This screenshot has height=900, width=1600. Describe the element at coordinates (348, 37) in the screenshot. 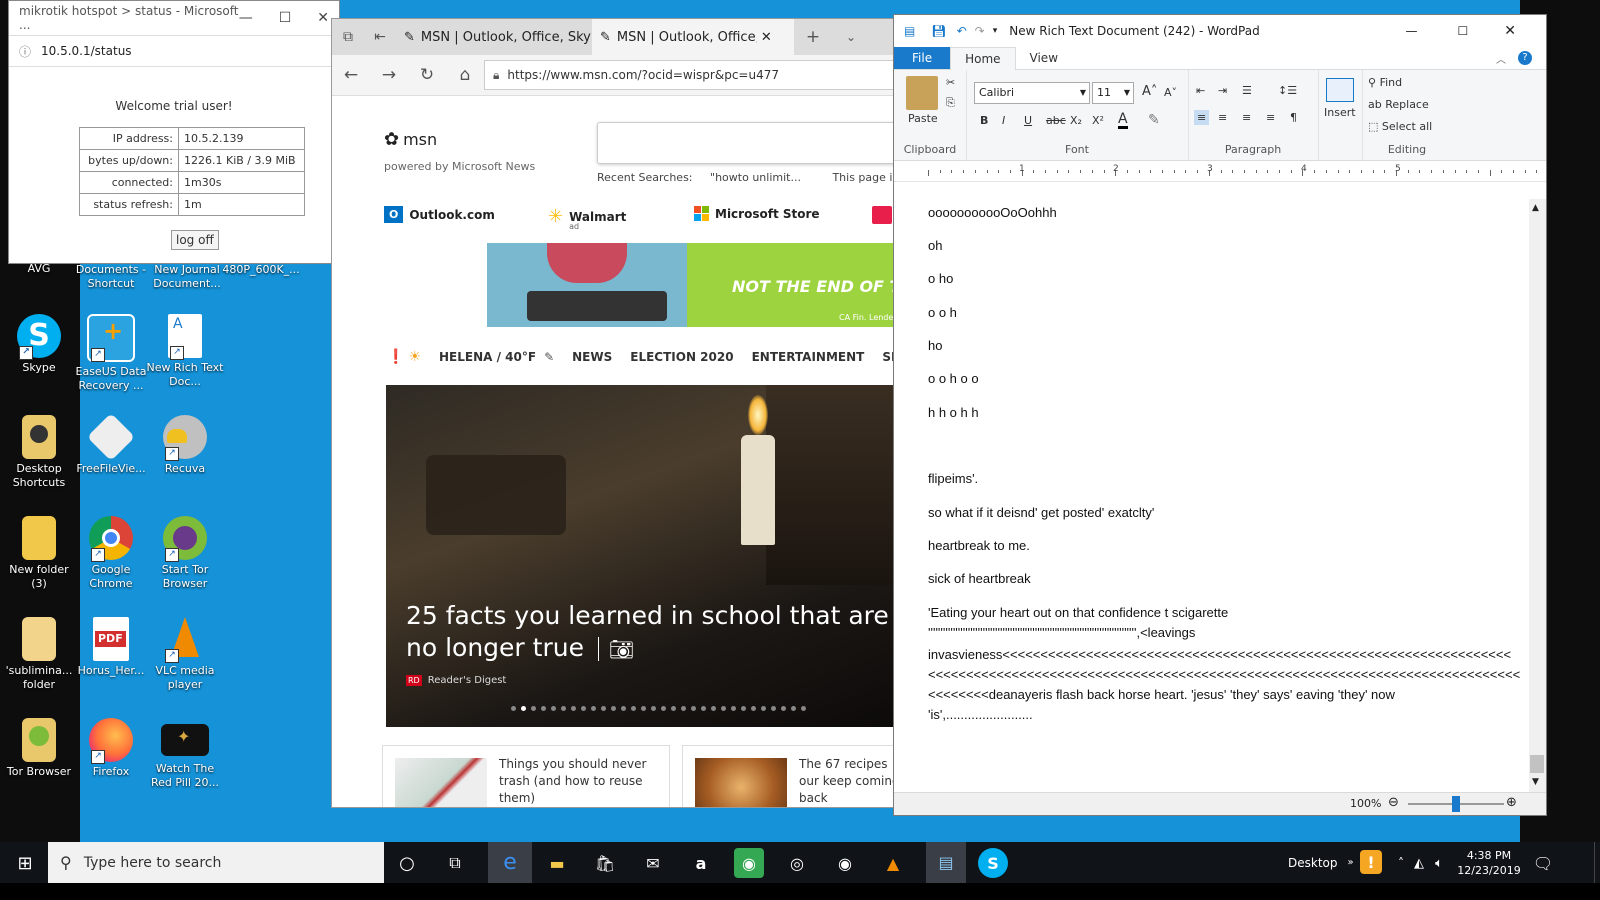

I see `tab-preview-icon: ⧉` at that location.